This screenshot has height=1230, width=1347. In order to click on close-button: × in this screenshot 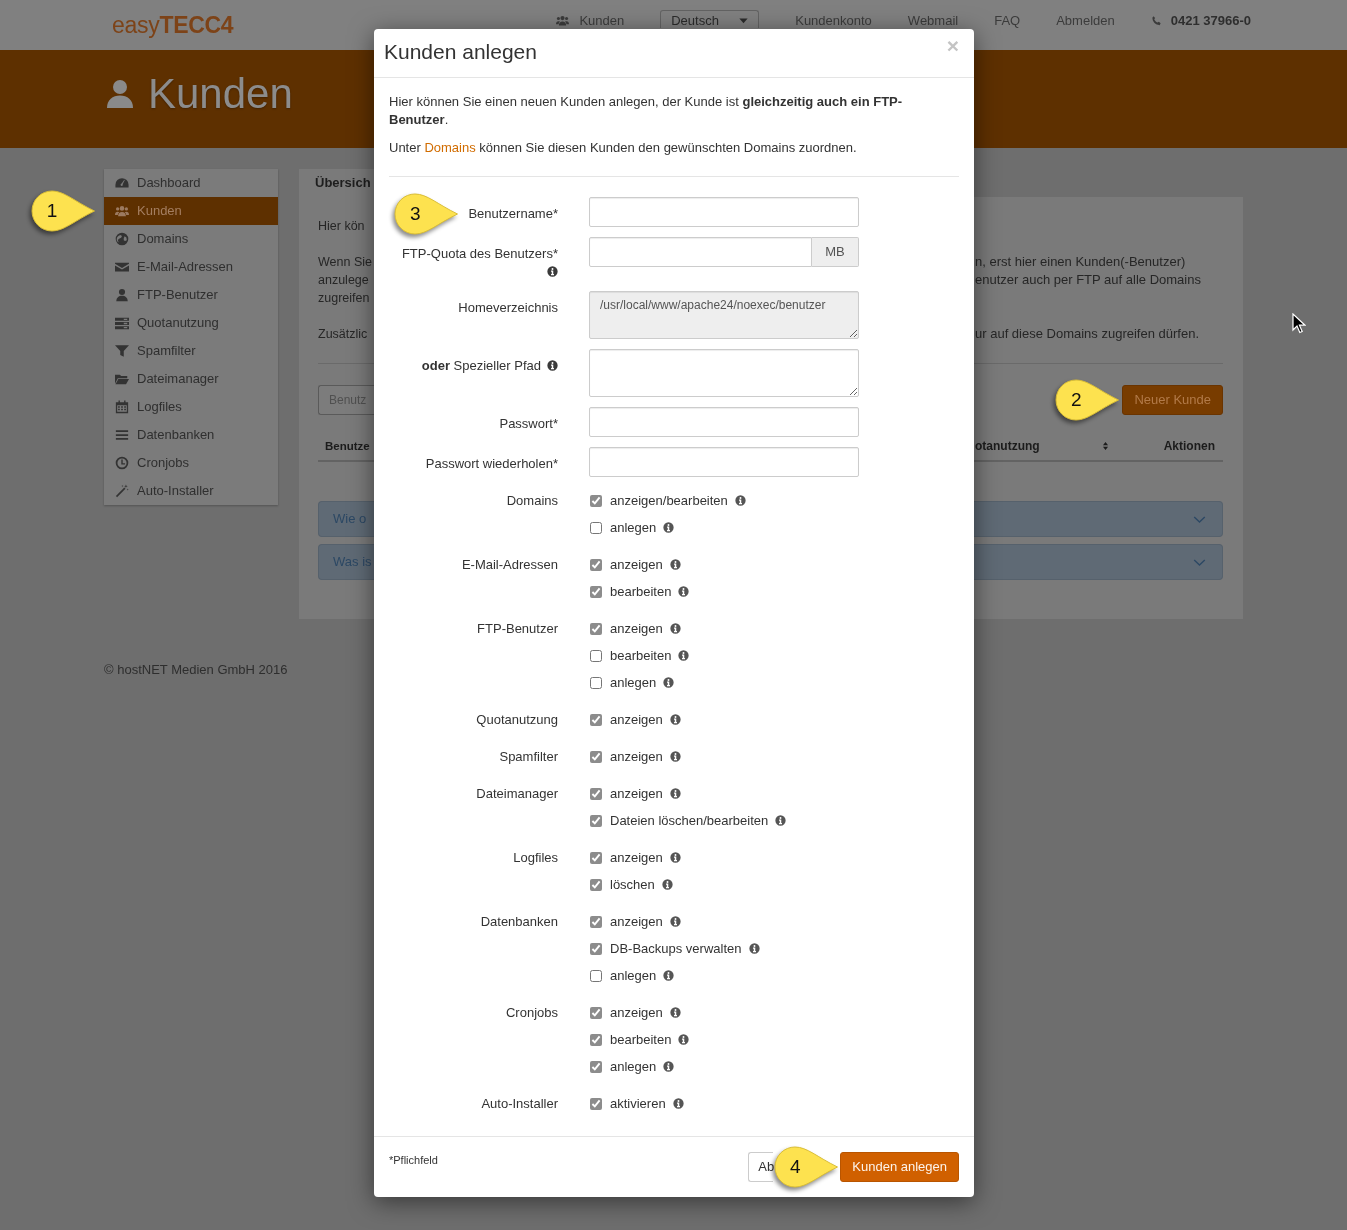, I will do `click(952, 46)`.